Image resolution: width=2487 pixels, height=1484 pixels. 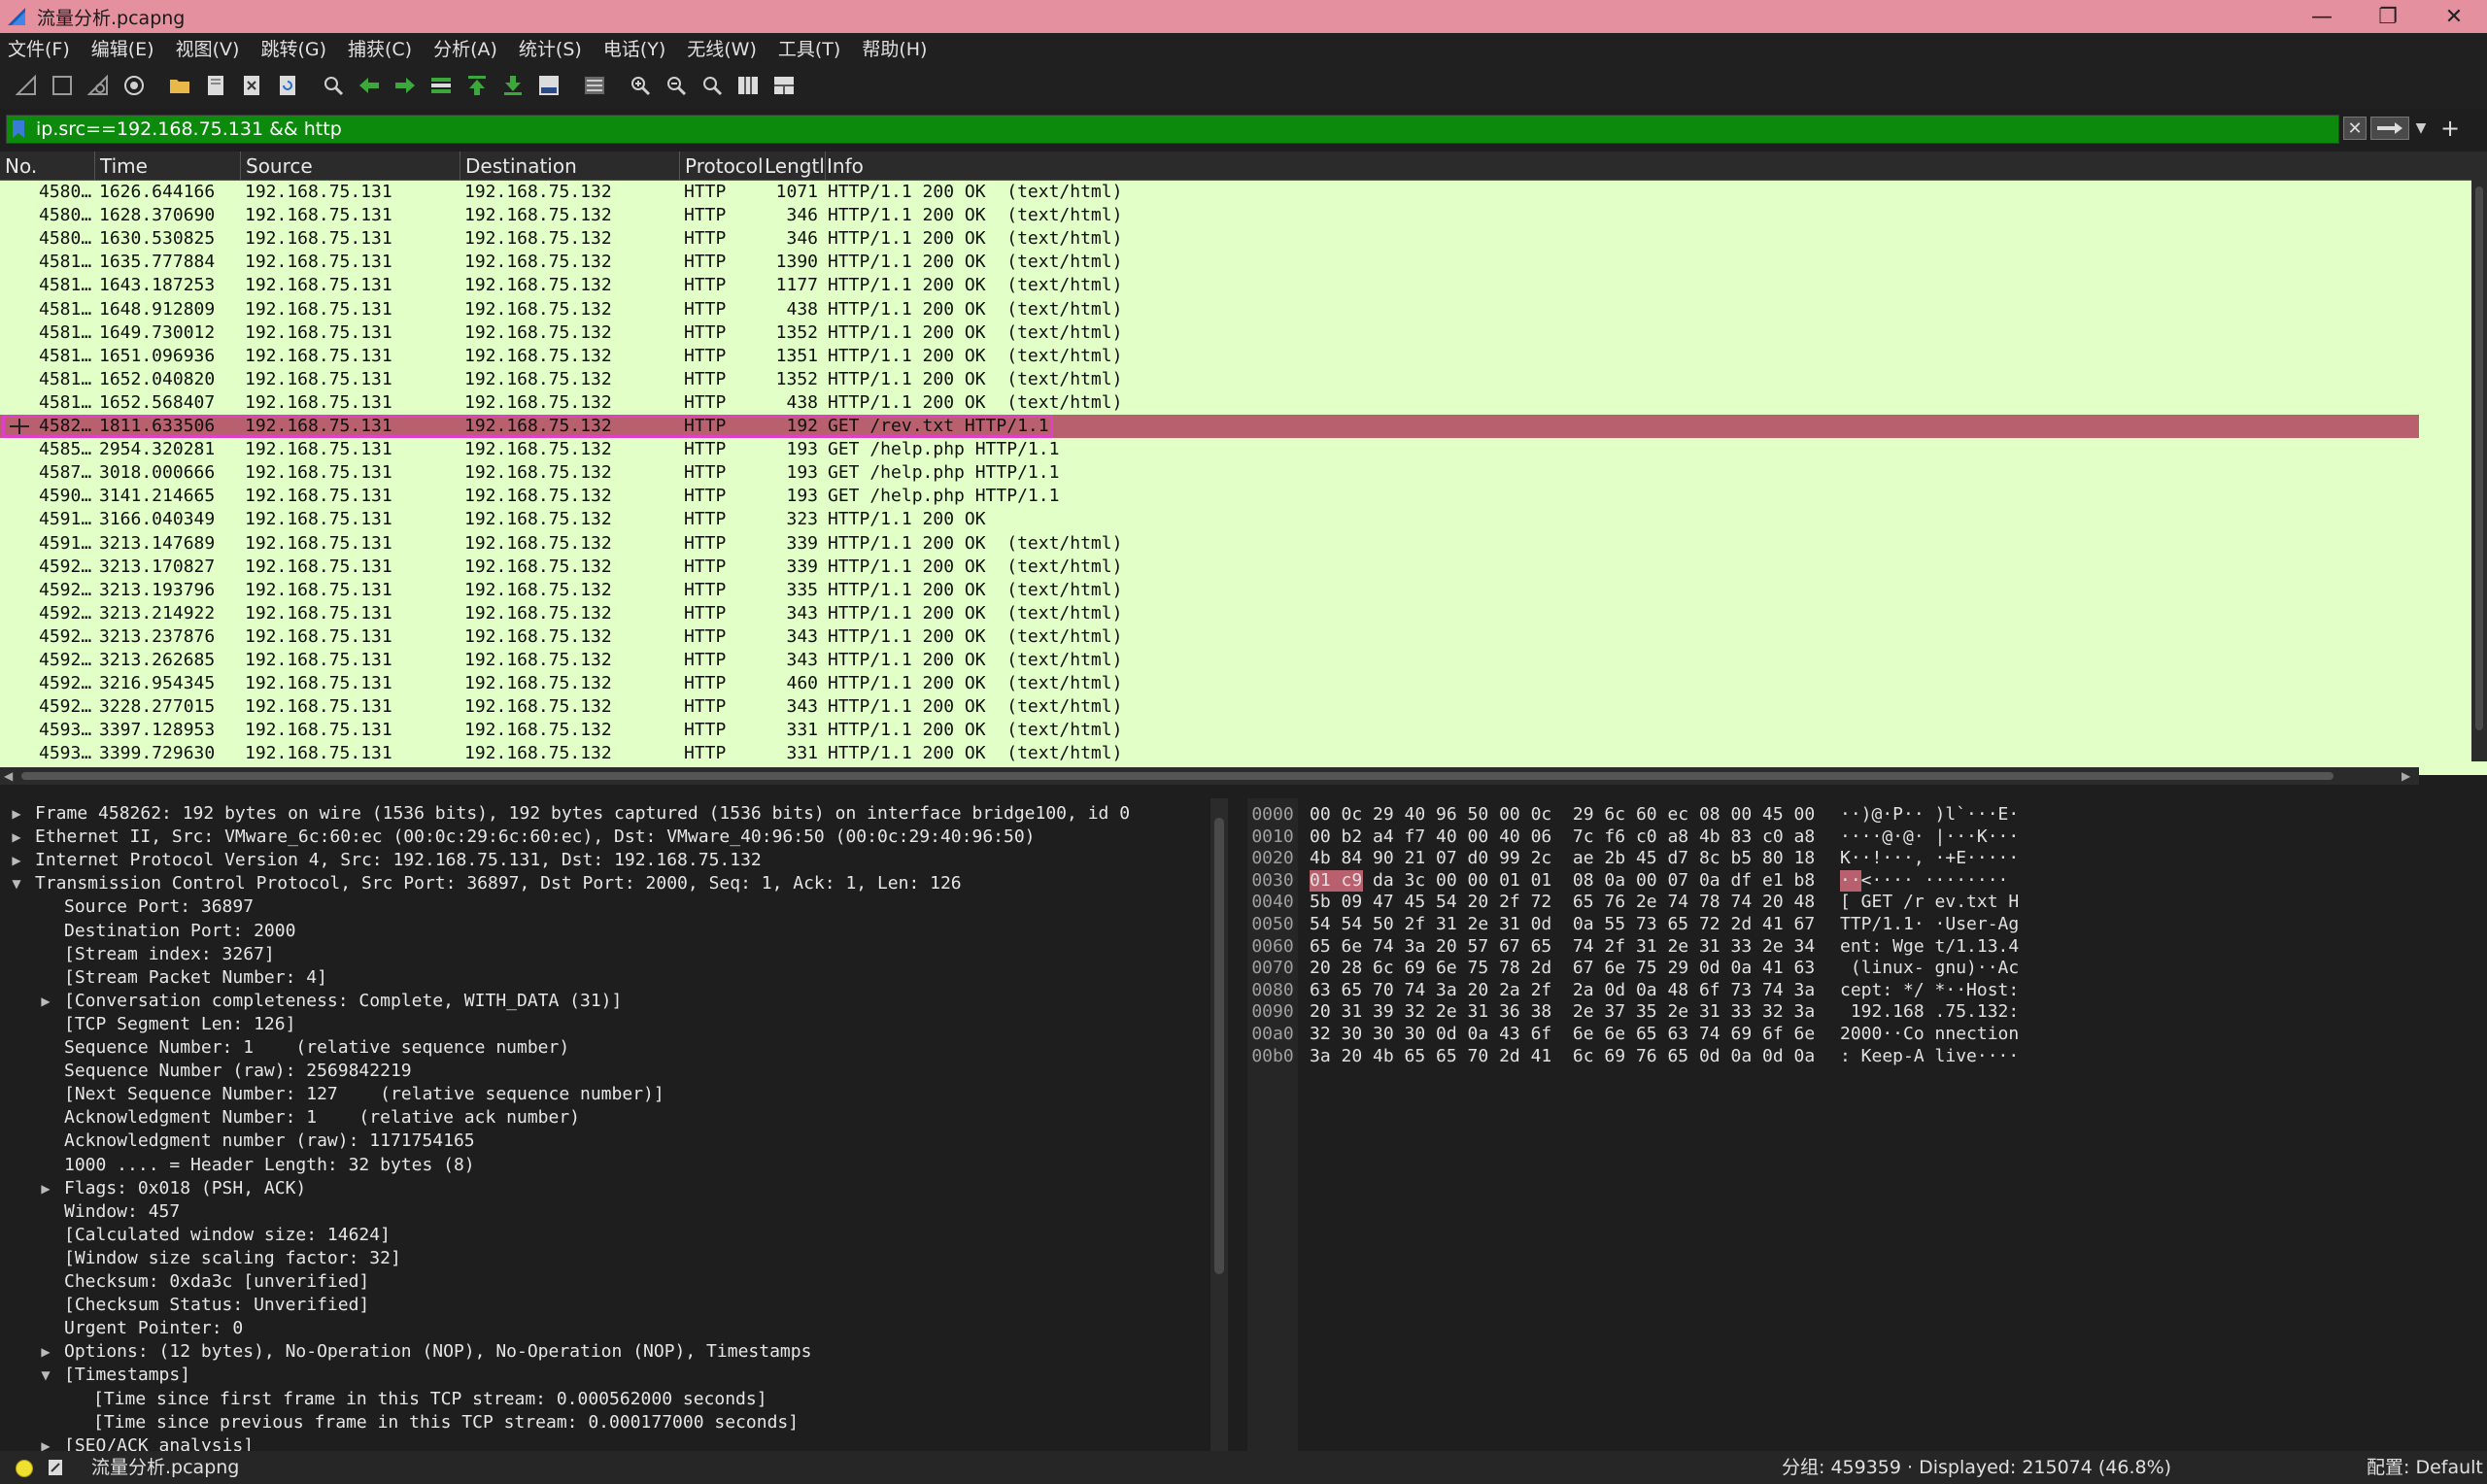 What do you see at coordinates (1172, 129) in the screenshot?
I see `display-filter-input-wrap: ip.src==192.168.75.131 && http` at bounding box center [1172, 129].